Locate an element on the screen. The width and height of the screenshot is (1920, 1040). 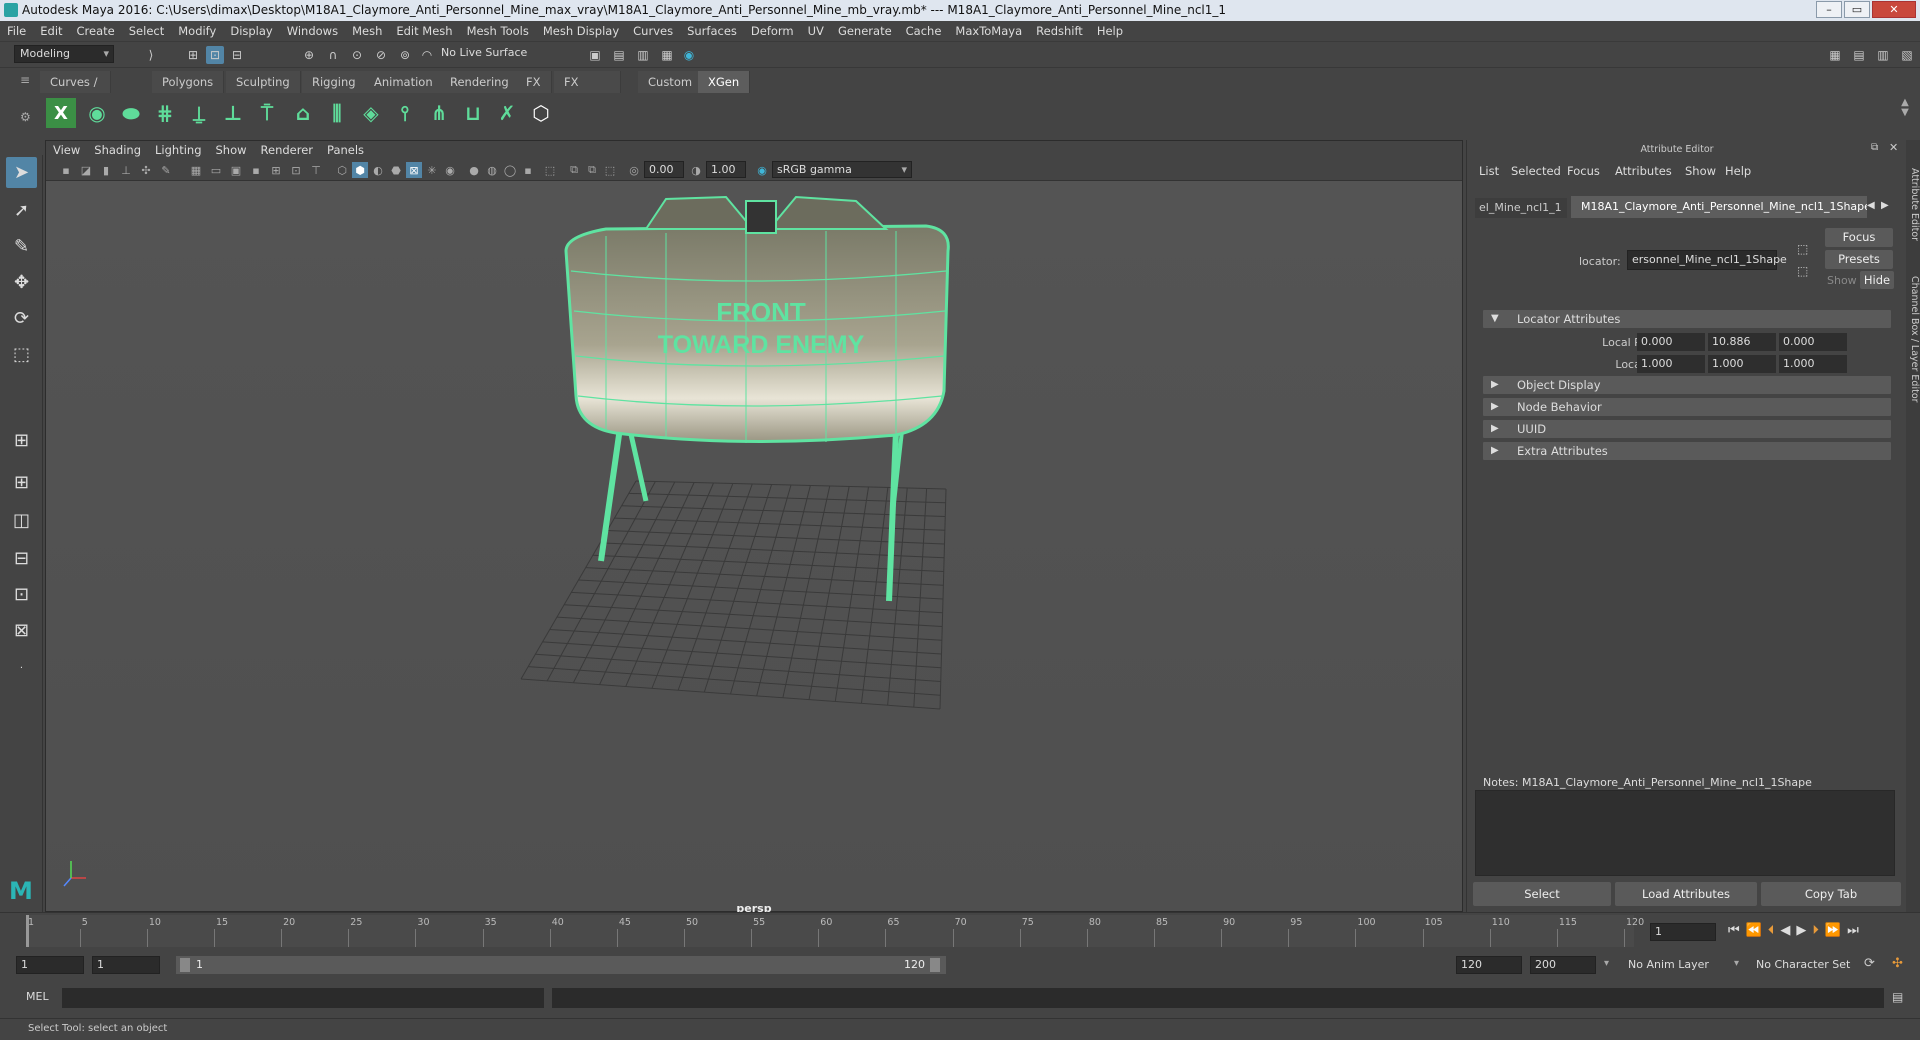
menu-modify: Modify is located at coordinates (197, 31).